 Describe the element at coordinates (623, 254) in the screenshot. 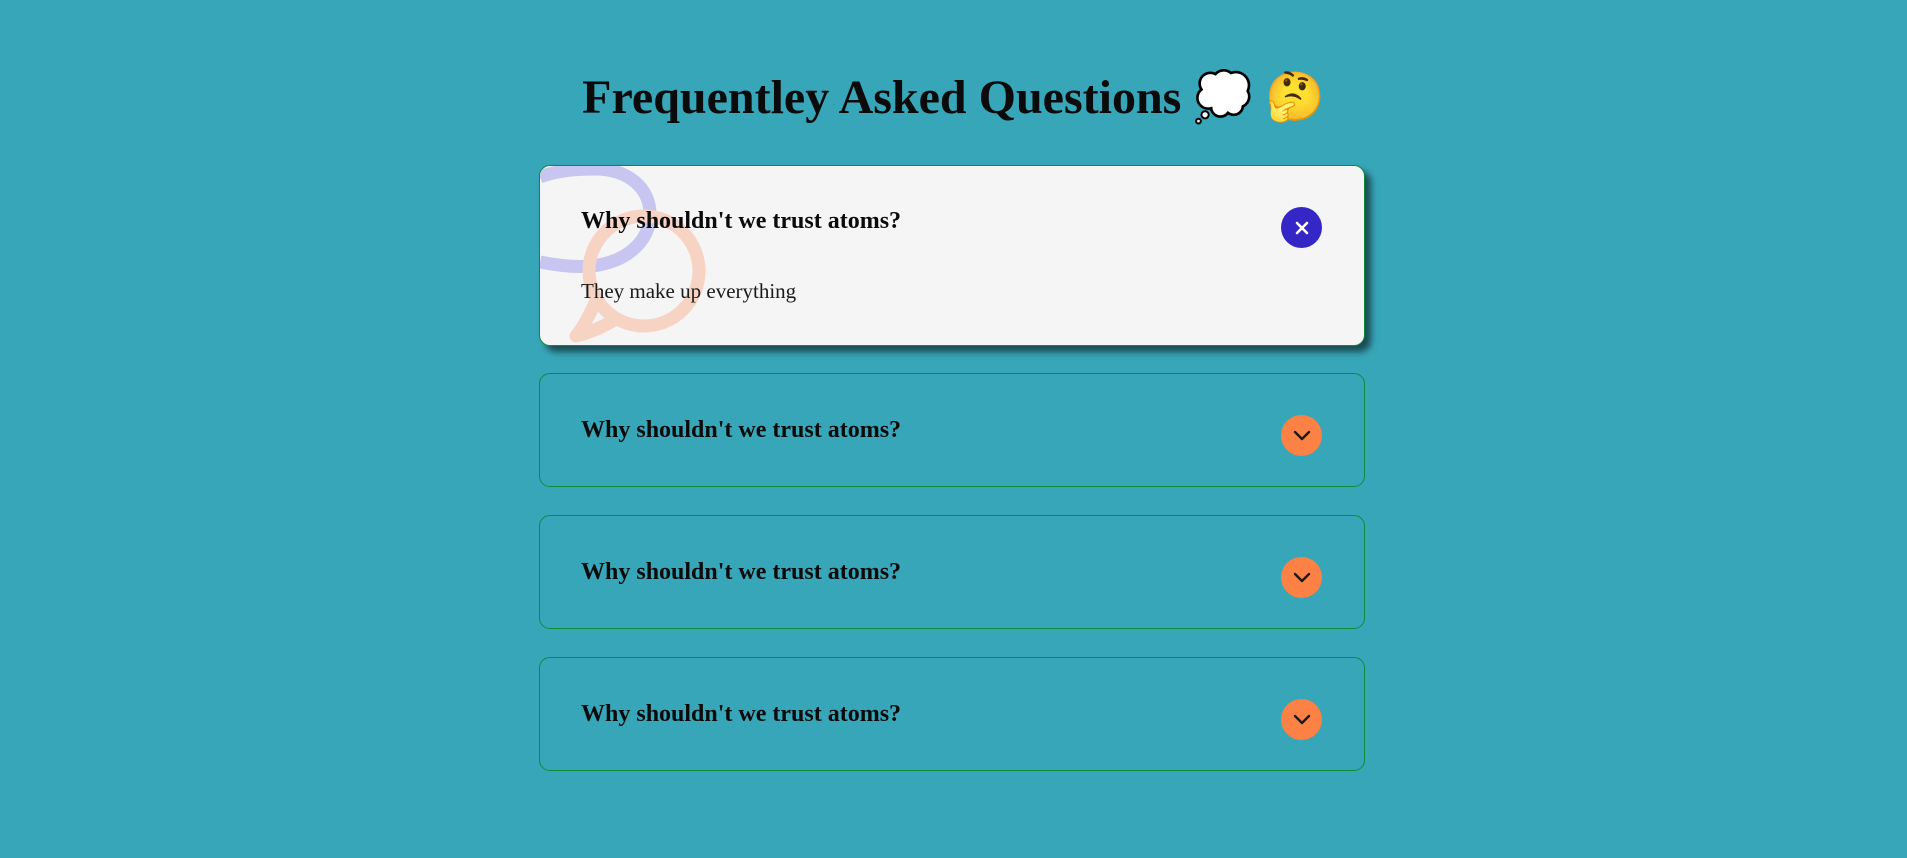

I see `speech-bubbles-decoration-icon` at that location.